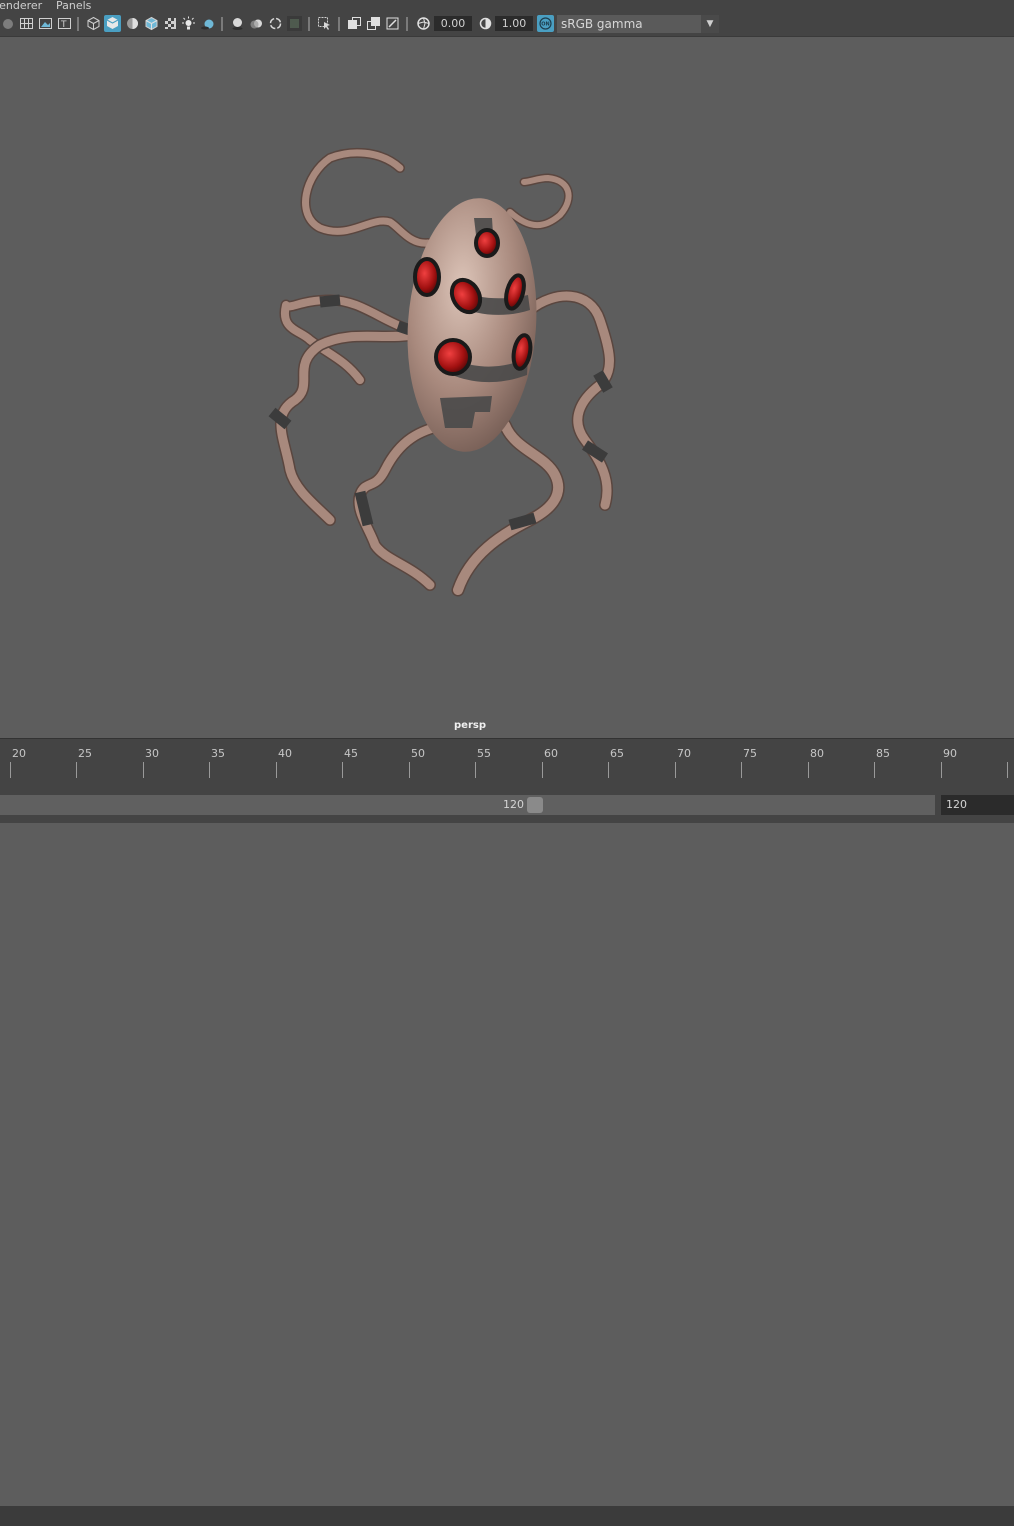 This screenshot has width=1014, height=1526. I want to click on texture-icon: T, so click(64, 23).